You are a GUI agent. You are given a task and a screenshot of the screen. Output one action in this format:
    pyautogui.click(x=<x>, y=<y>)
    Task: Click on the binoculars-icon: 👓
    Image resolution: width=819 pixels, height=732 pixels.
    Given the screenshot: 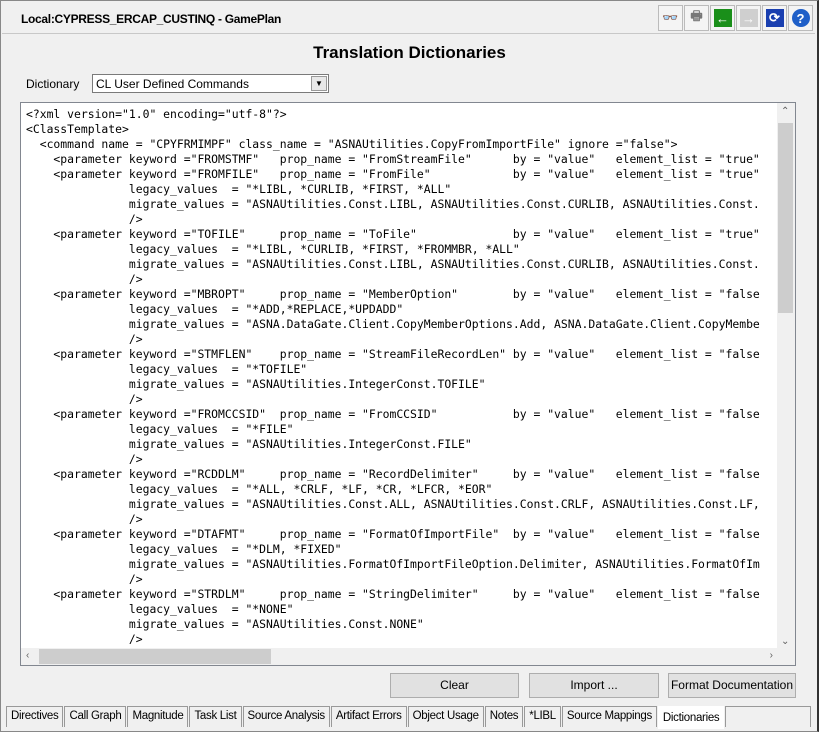 What is the action you would take?
    pyautogui.click(x=670, y=17)
    